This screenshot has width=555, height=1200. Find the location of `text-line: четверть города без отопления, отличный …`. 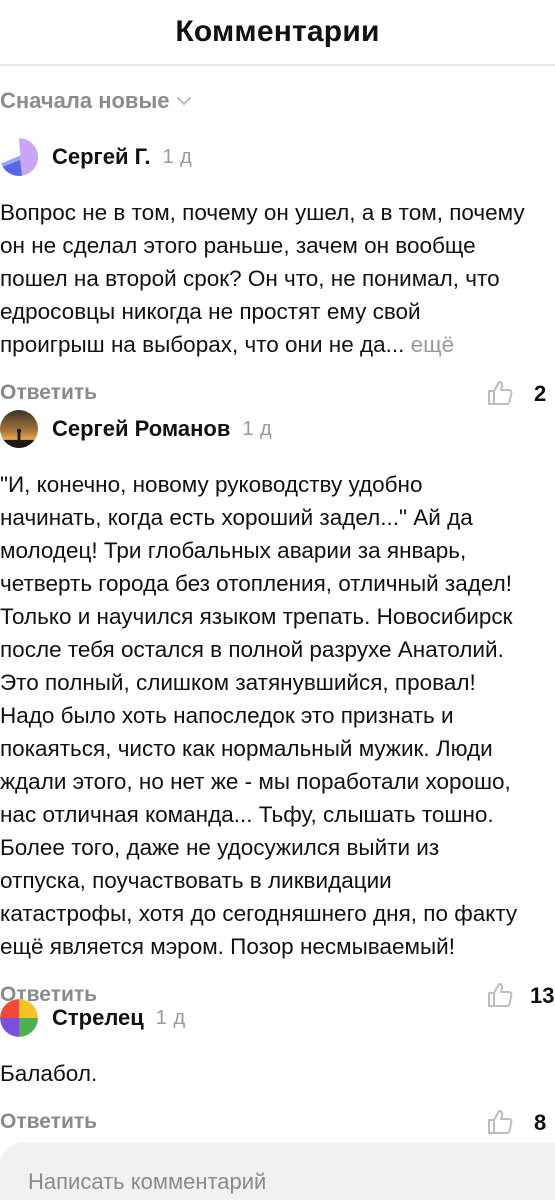

text-line: четверть города без отопления, отличный … is located at coordinates (256, 583).